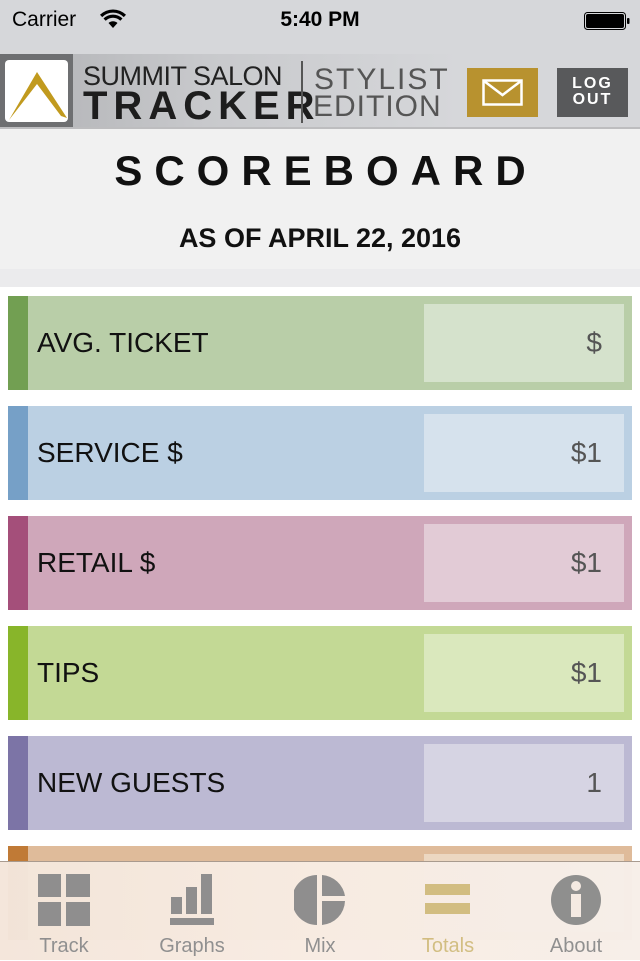 Image resolution: width=640 pixels, height=961 pixels. I want to click on row-label: SERVICE $, so click(110, 452).